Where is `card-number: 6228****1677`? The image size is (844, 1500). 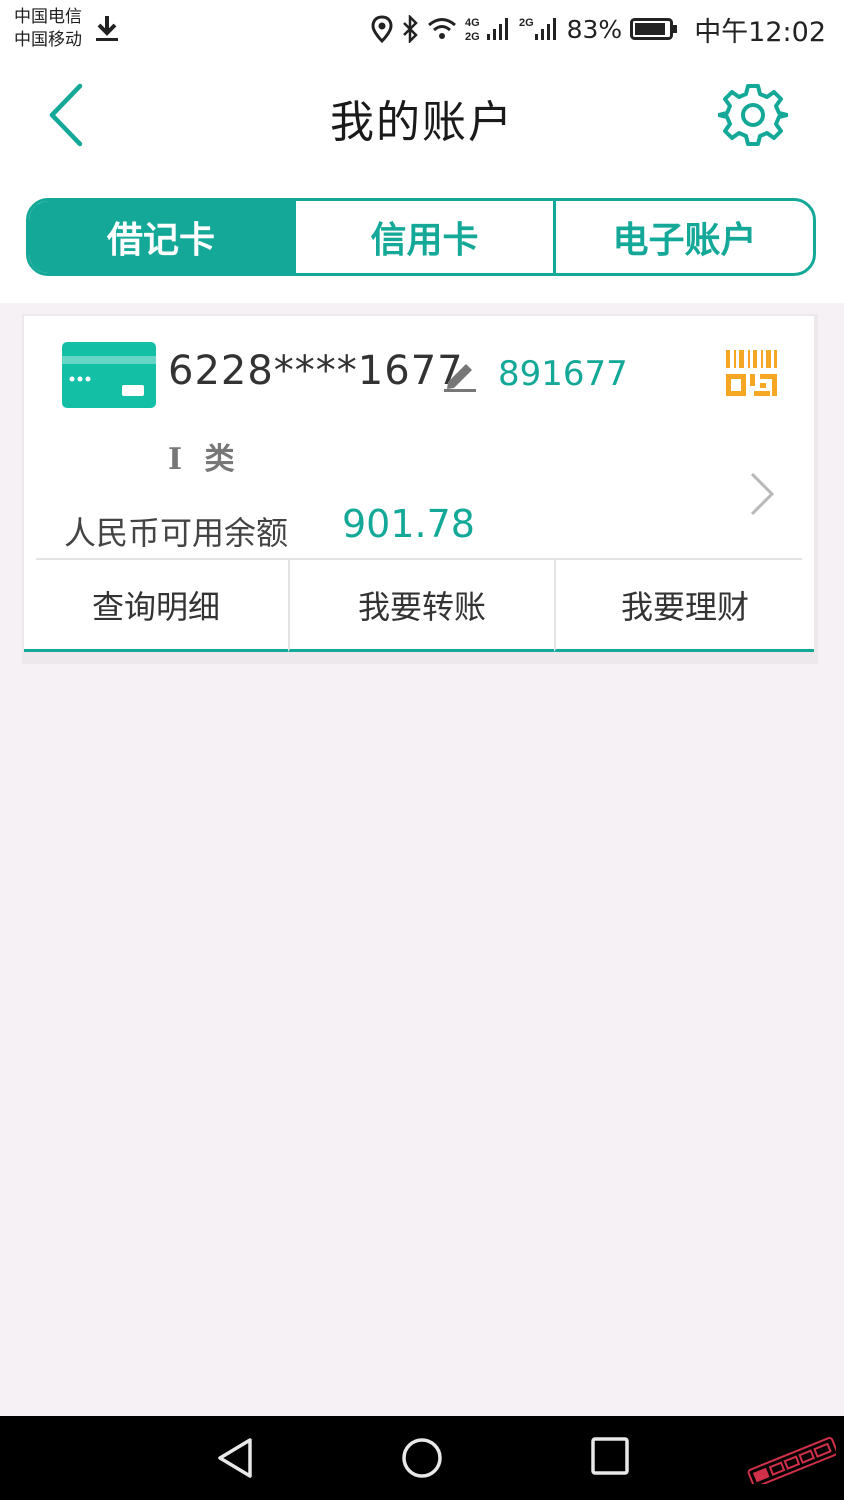
card-number: 6228****1677 is located at coordinates (316, 371).